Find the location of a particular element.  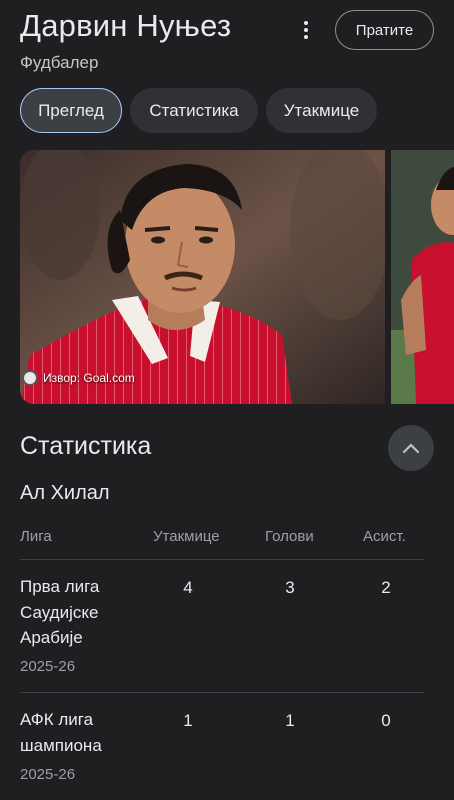

column-header-league: Лига is located at coordinates (36, 536).